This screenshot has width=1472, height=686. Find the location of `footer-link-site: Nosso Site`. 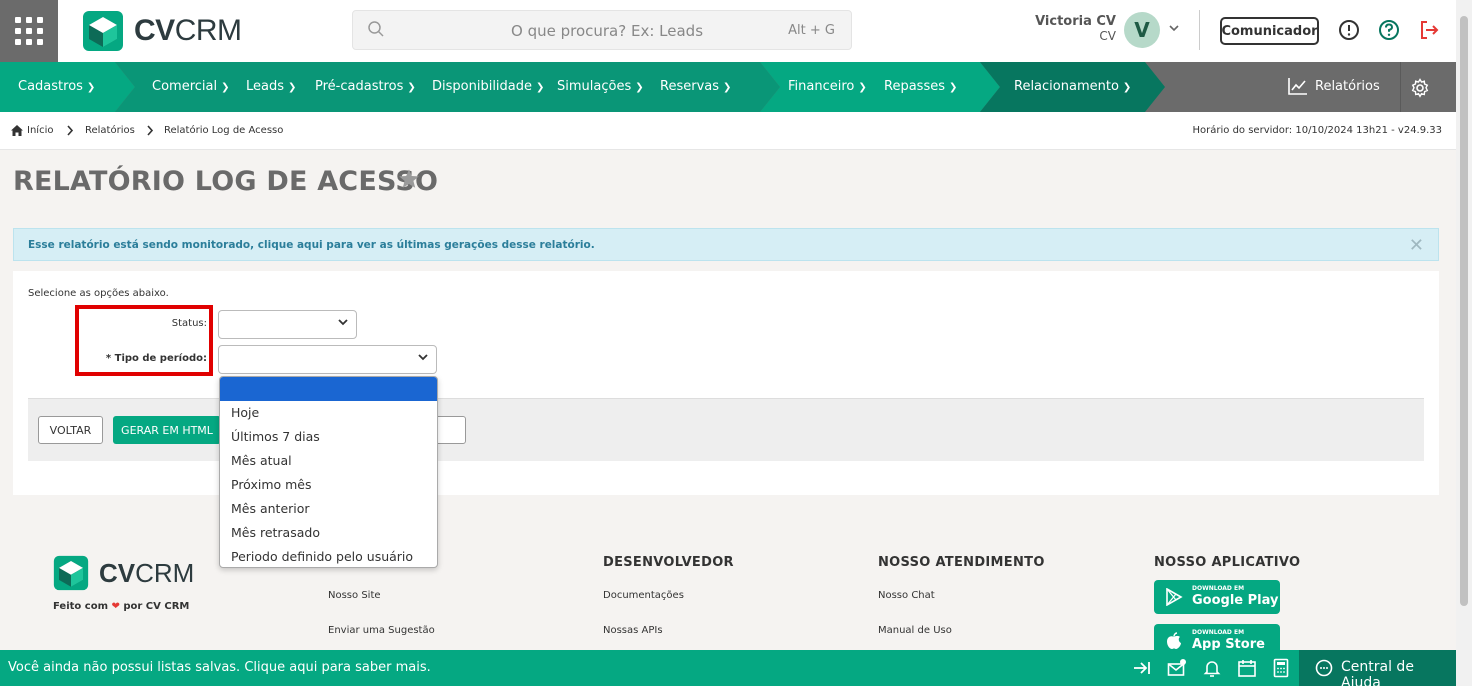

footer-link-site: Nosso Site is located at coordinates (354, 595).